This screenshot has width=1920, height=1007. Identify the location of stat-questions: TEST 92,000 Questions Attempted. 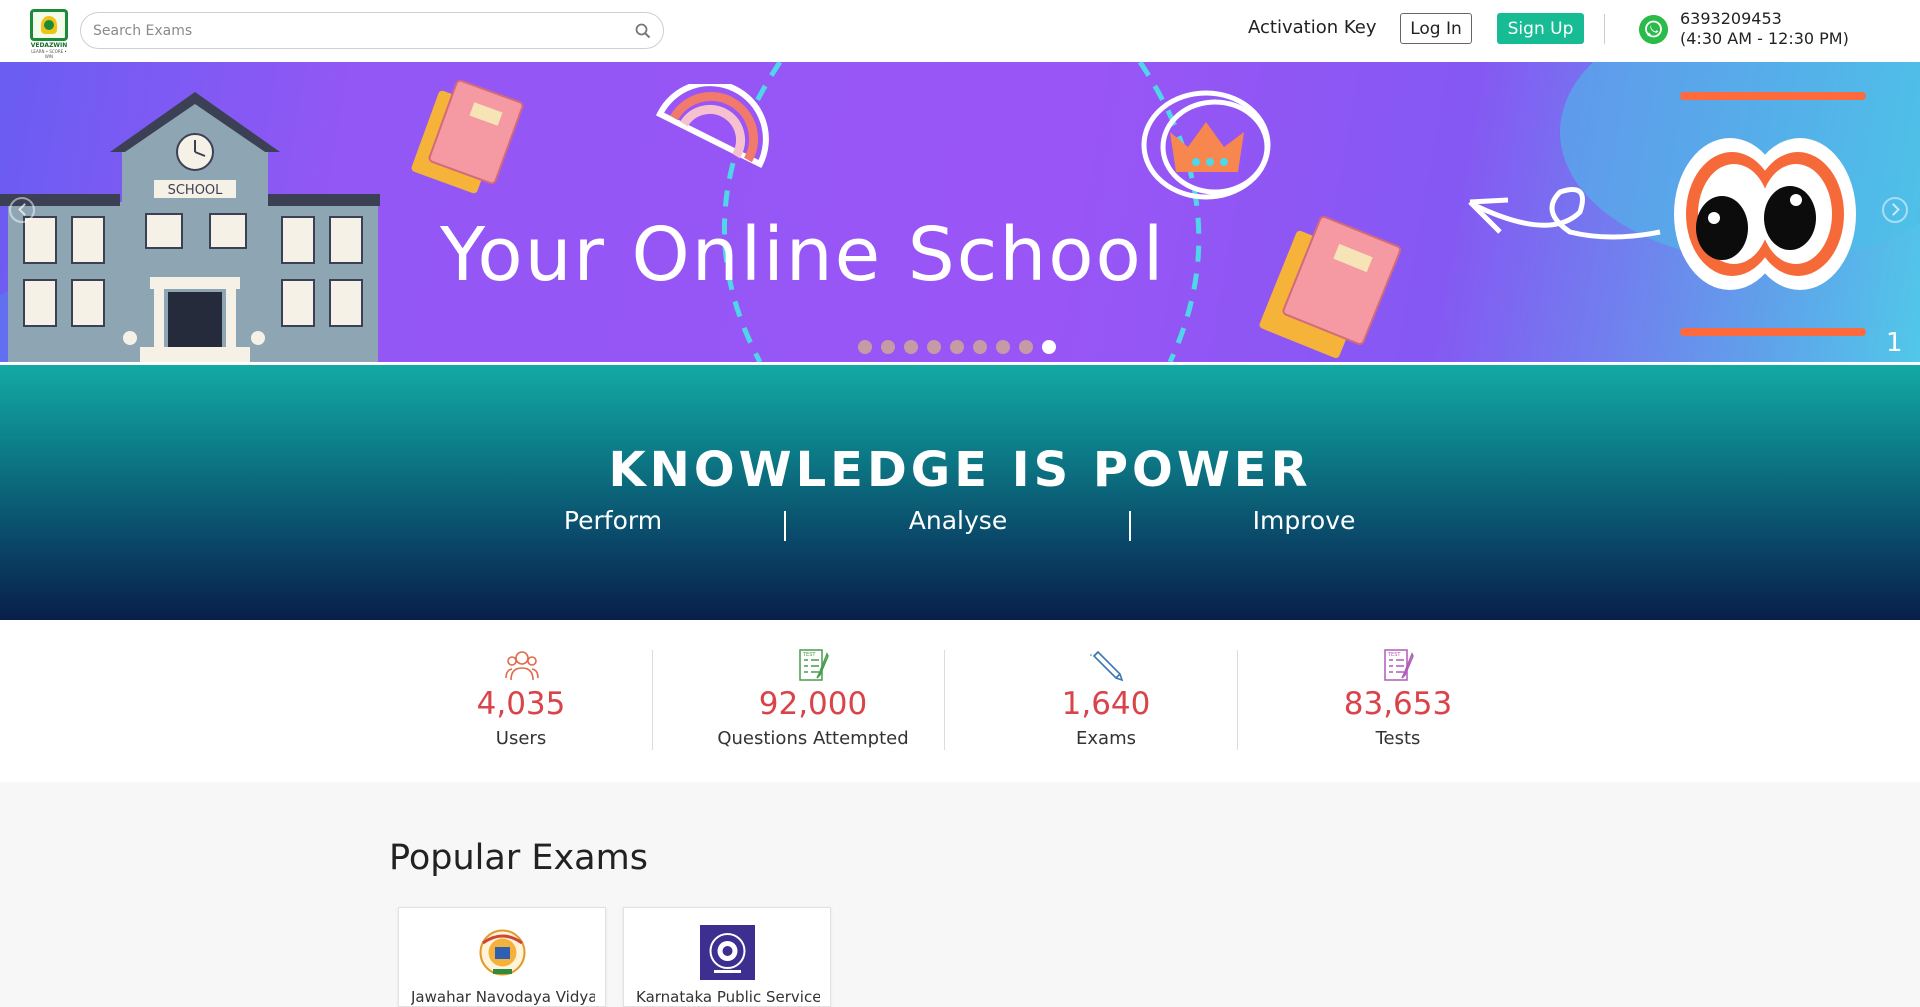
(813, 700).